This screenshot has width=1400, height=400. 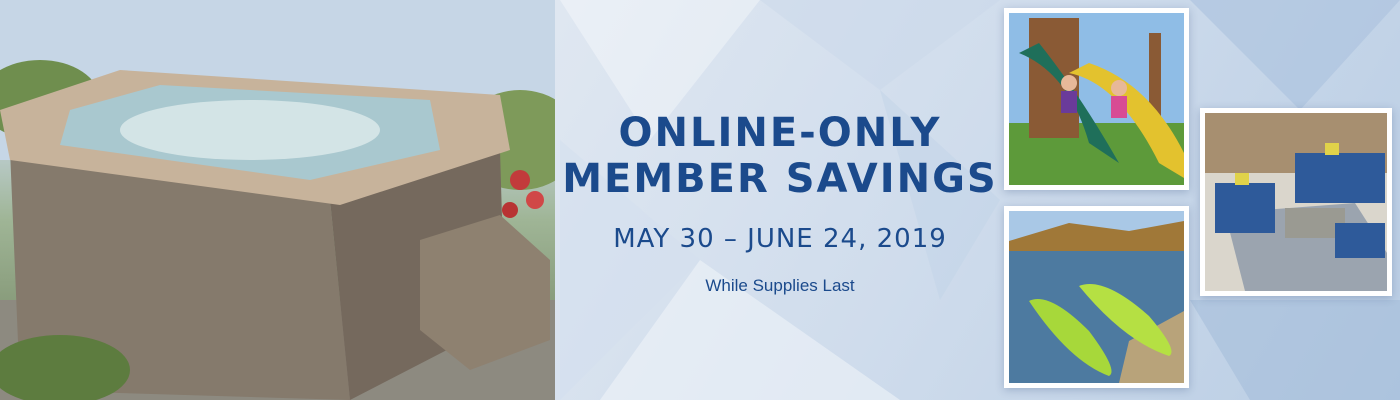 What do you see at coordinates (780, 133) in the screenshot?
I see `headline-line-1: ONLINE-ONLY` at bounding box center [780, 133].